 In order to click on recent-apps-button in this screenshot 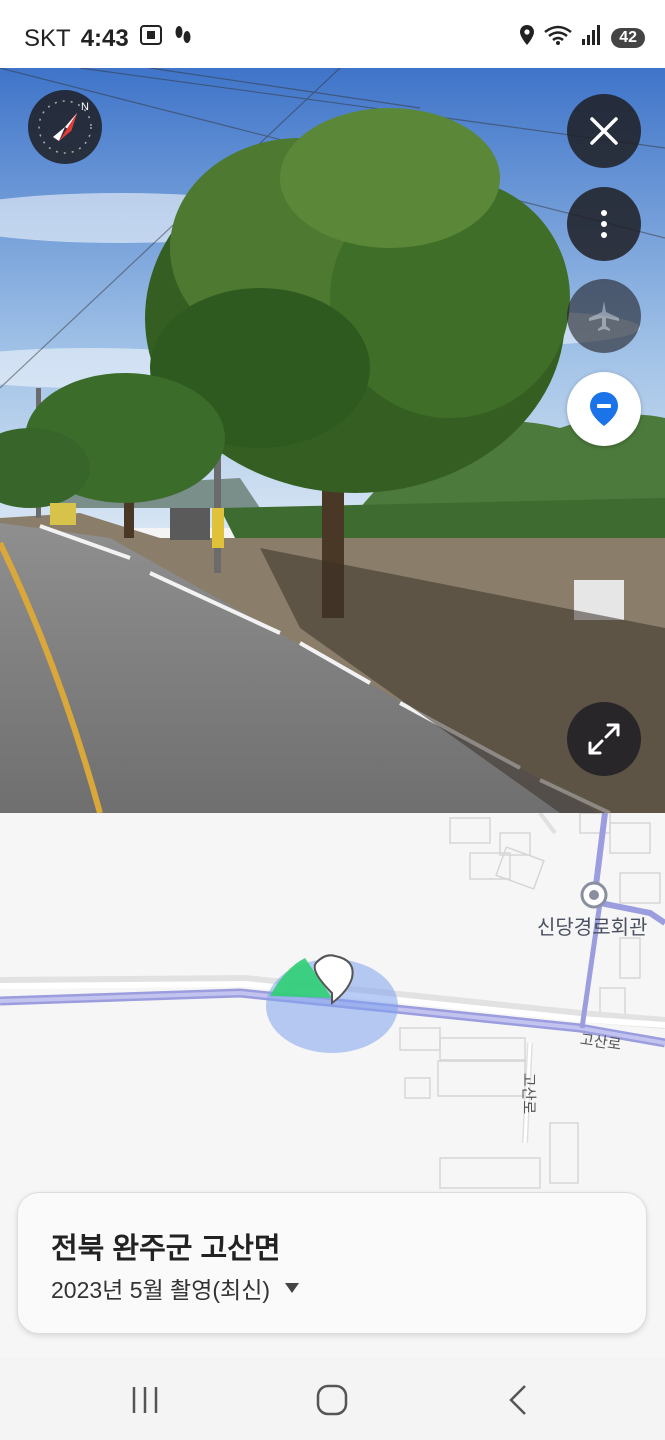, I will do `click(145, 1400)`.